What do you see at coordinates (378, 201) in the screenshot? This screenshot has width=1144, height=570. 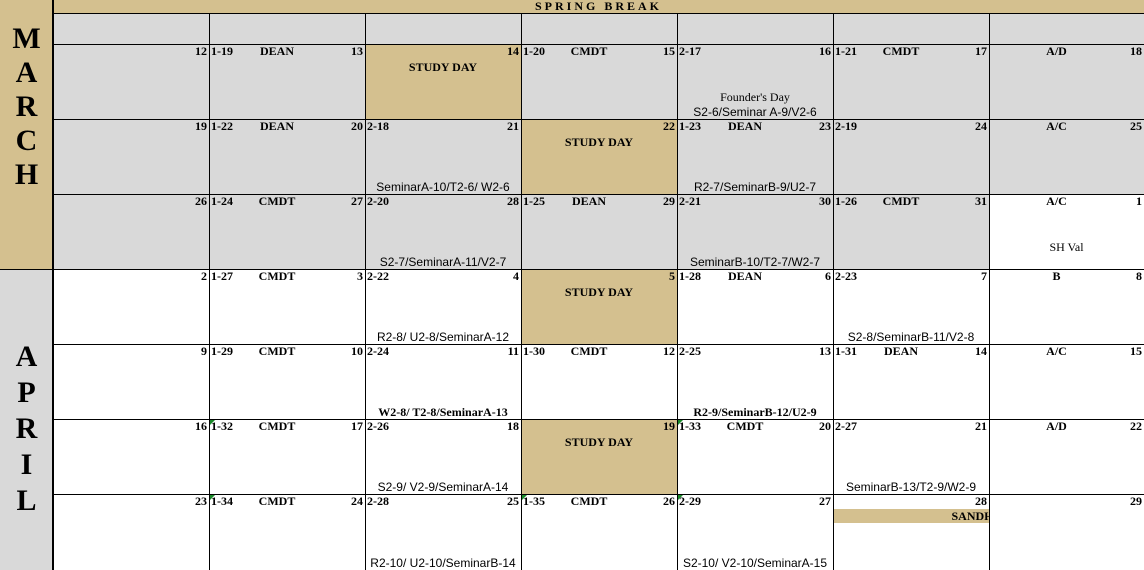 I see `lesson-number: 2-20` at bounding box center [378, 201].